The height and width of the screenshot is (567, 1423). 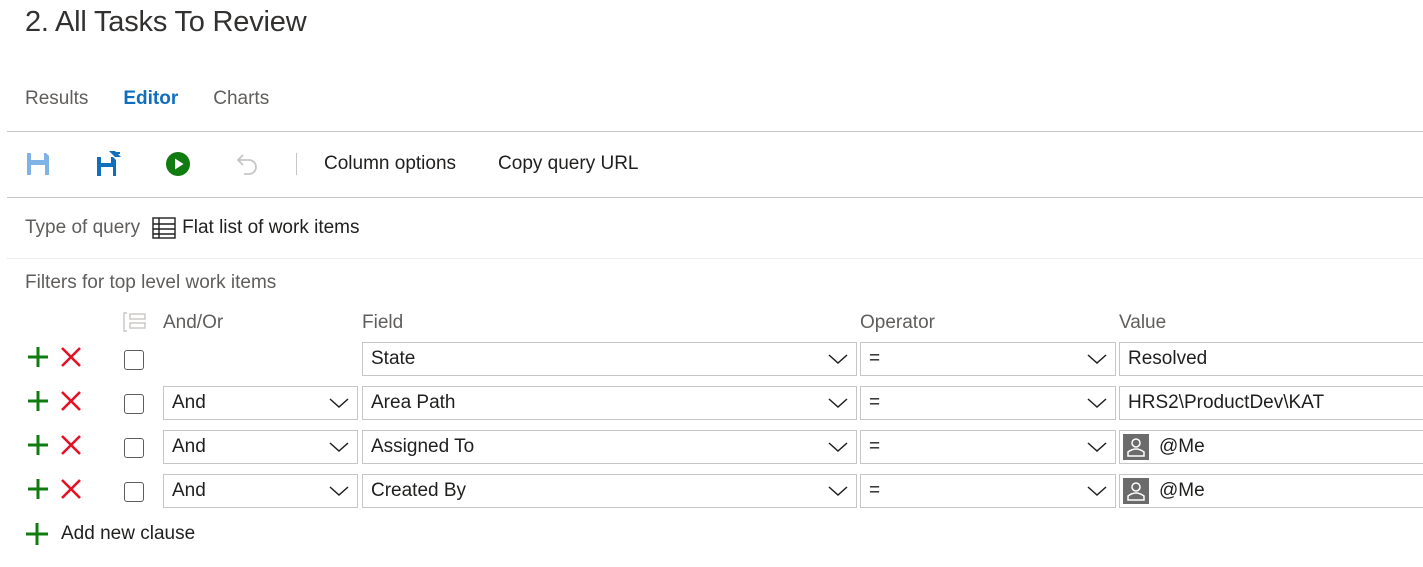 What do you see at coordinates (151, 282) in the screenshot?
I see `filters-label: Filters for top level work items` at bounding box center [151, 282].